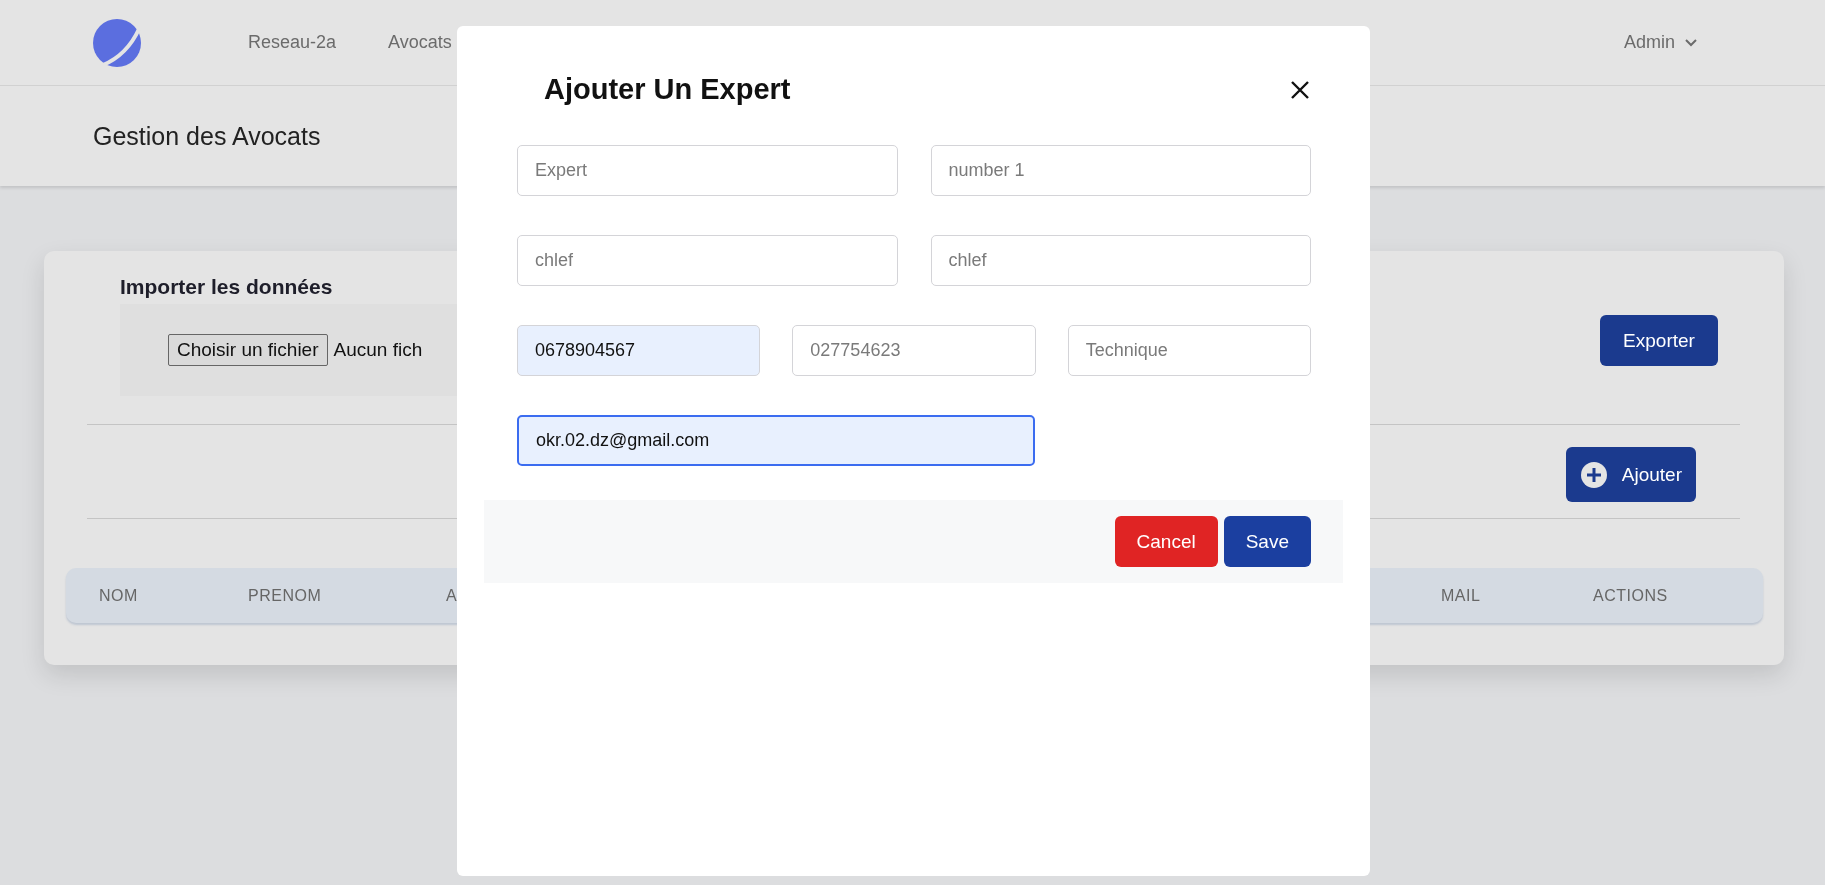 This screenshot has height=885, width=1825. Describe the element at coordinates (1630, 474) in the screenshot. I see `add-button: Ajouter` at that location.